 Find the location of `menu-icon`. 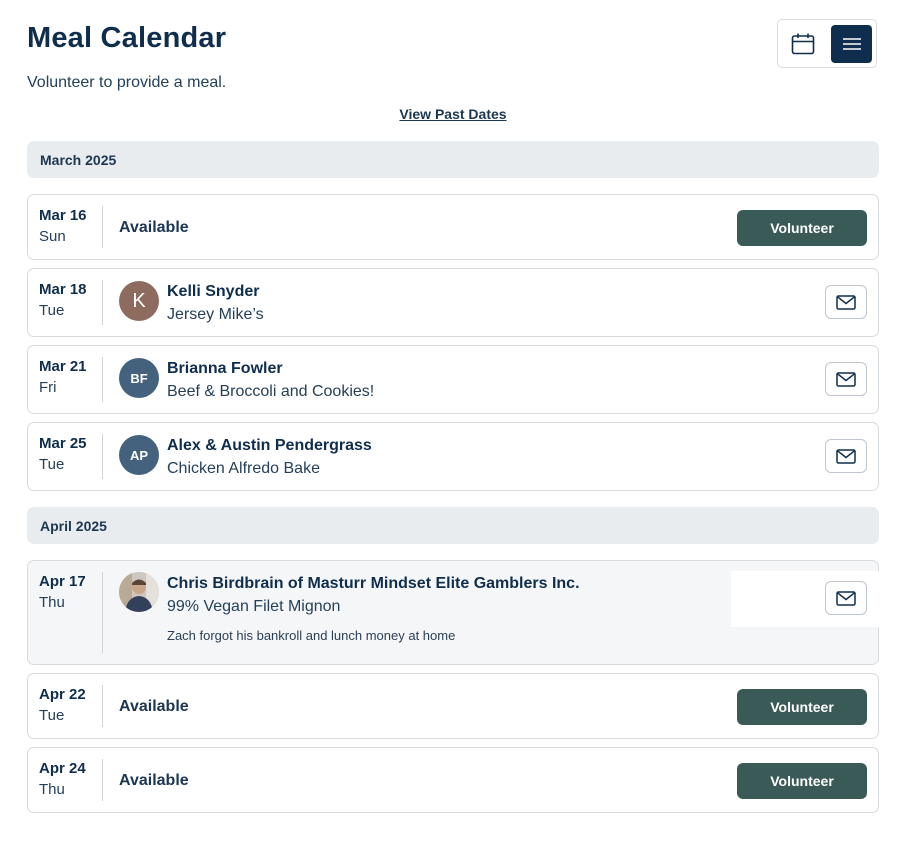

menu-icon is located at coordinates (851, 44).